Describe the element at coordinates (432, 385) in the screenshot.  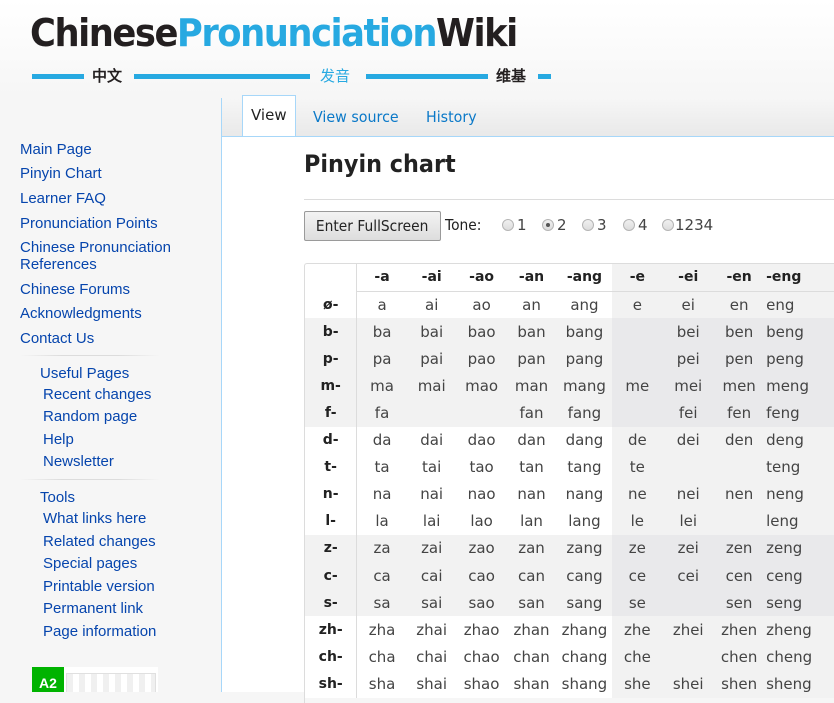
I see `syllable-cell: mai` at that location.